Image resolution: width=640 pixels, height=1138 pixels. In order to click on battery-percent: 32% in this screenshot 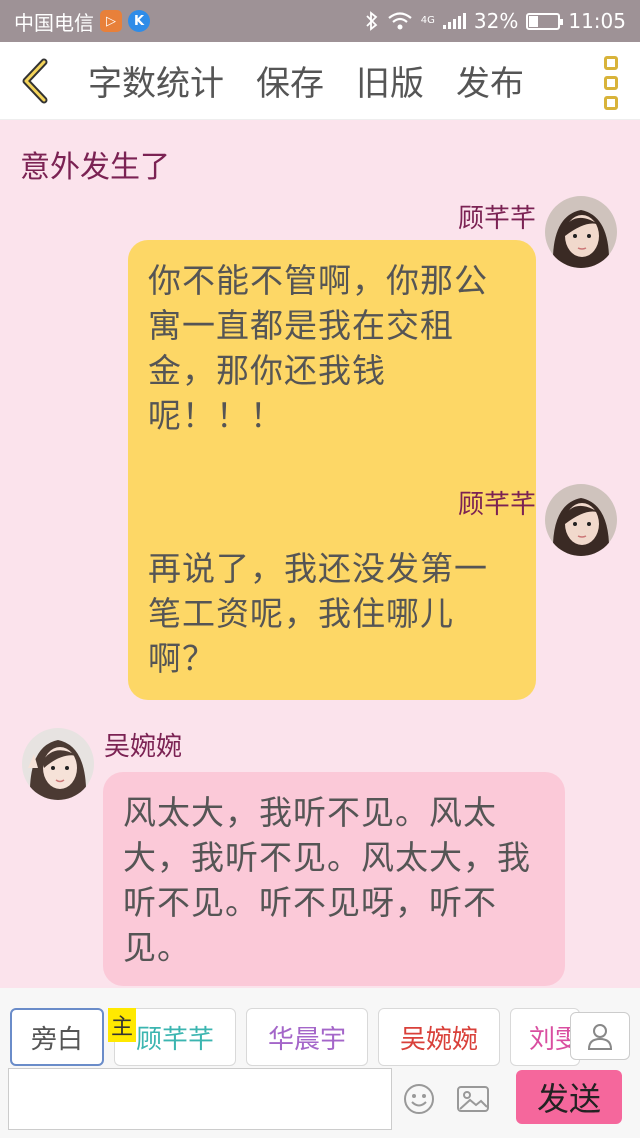, I will do `click(496, 21)`.